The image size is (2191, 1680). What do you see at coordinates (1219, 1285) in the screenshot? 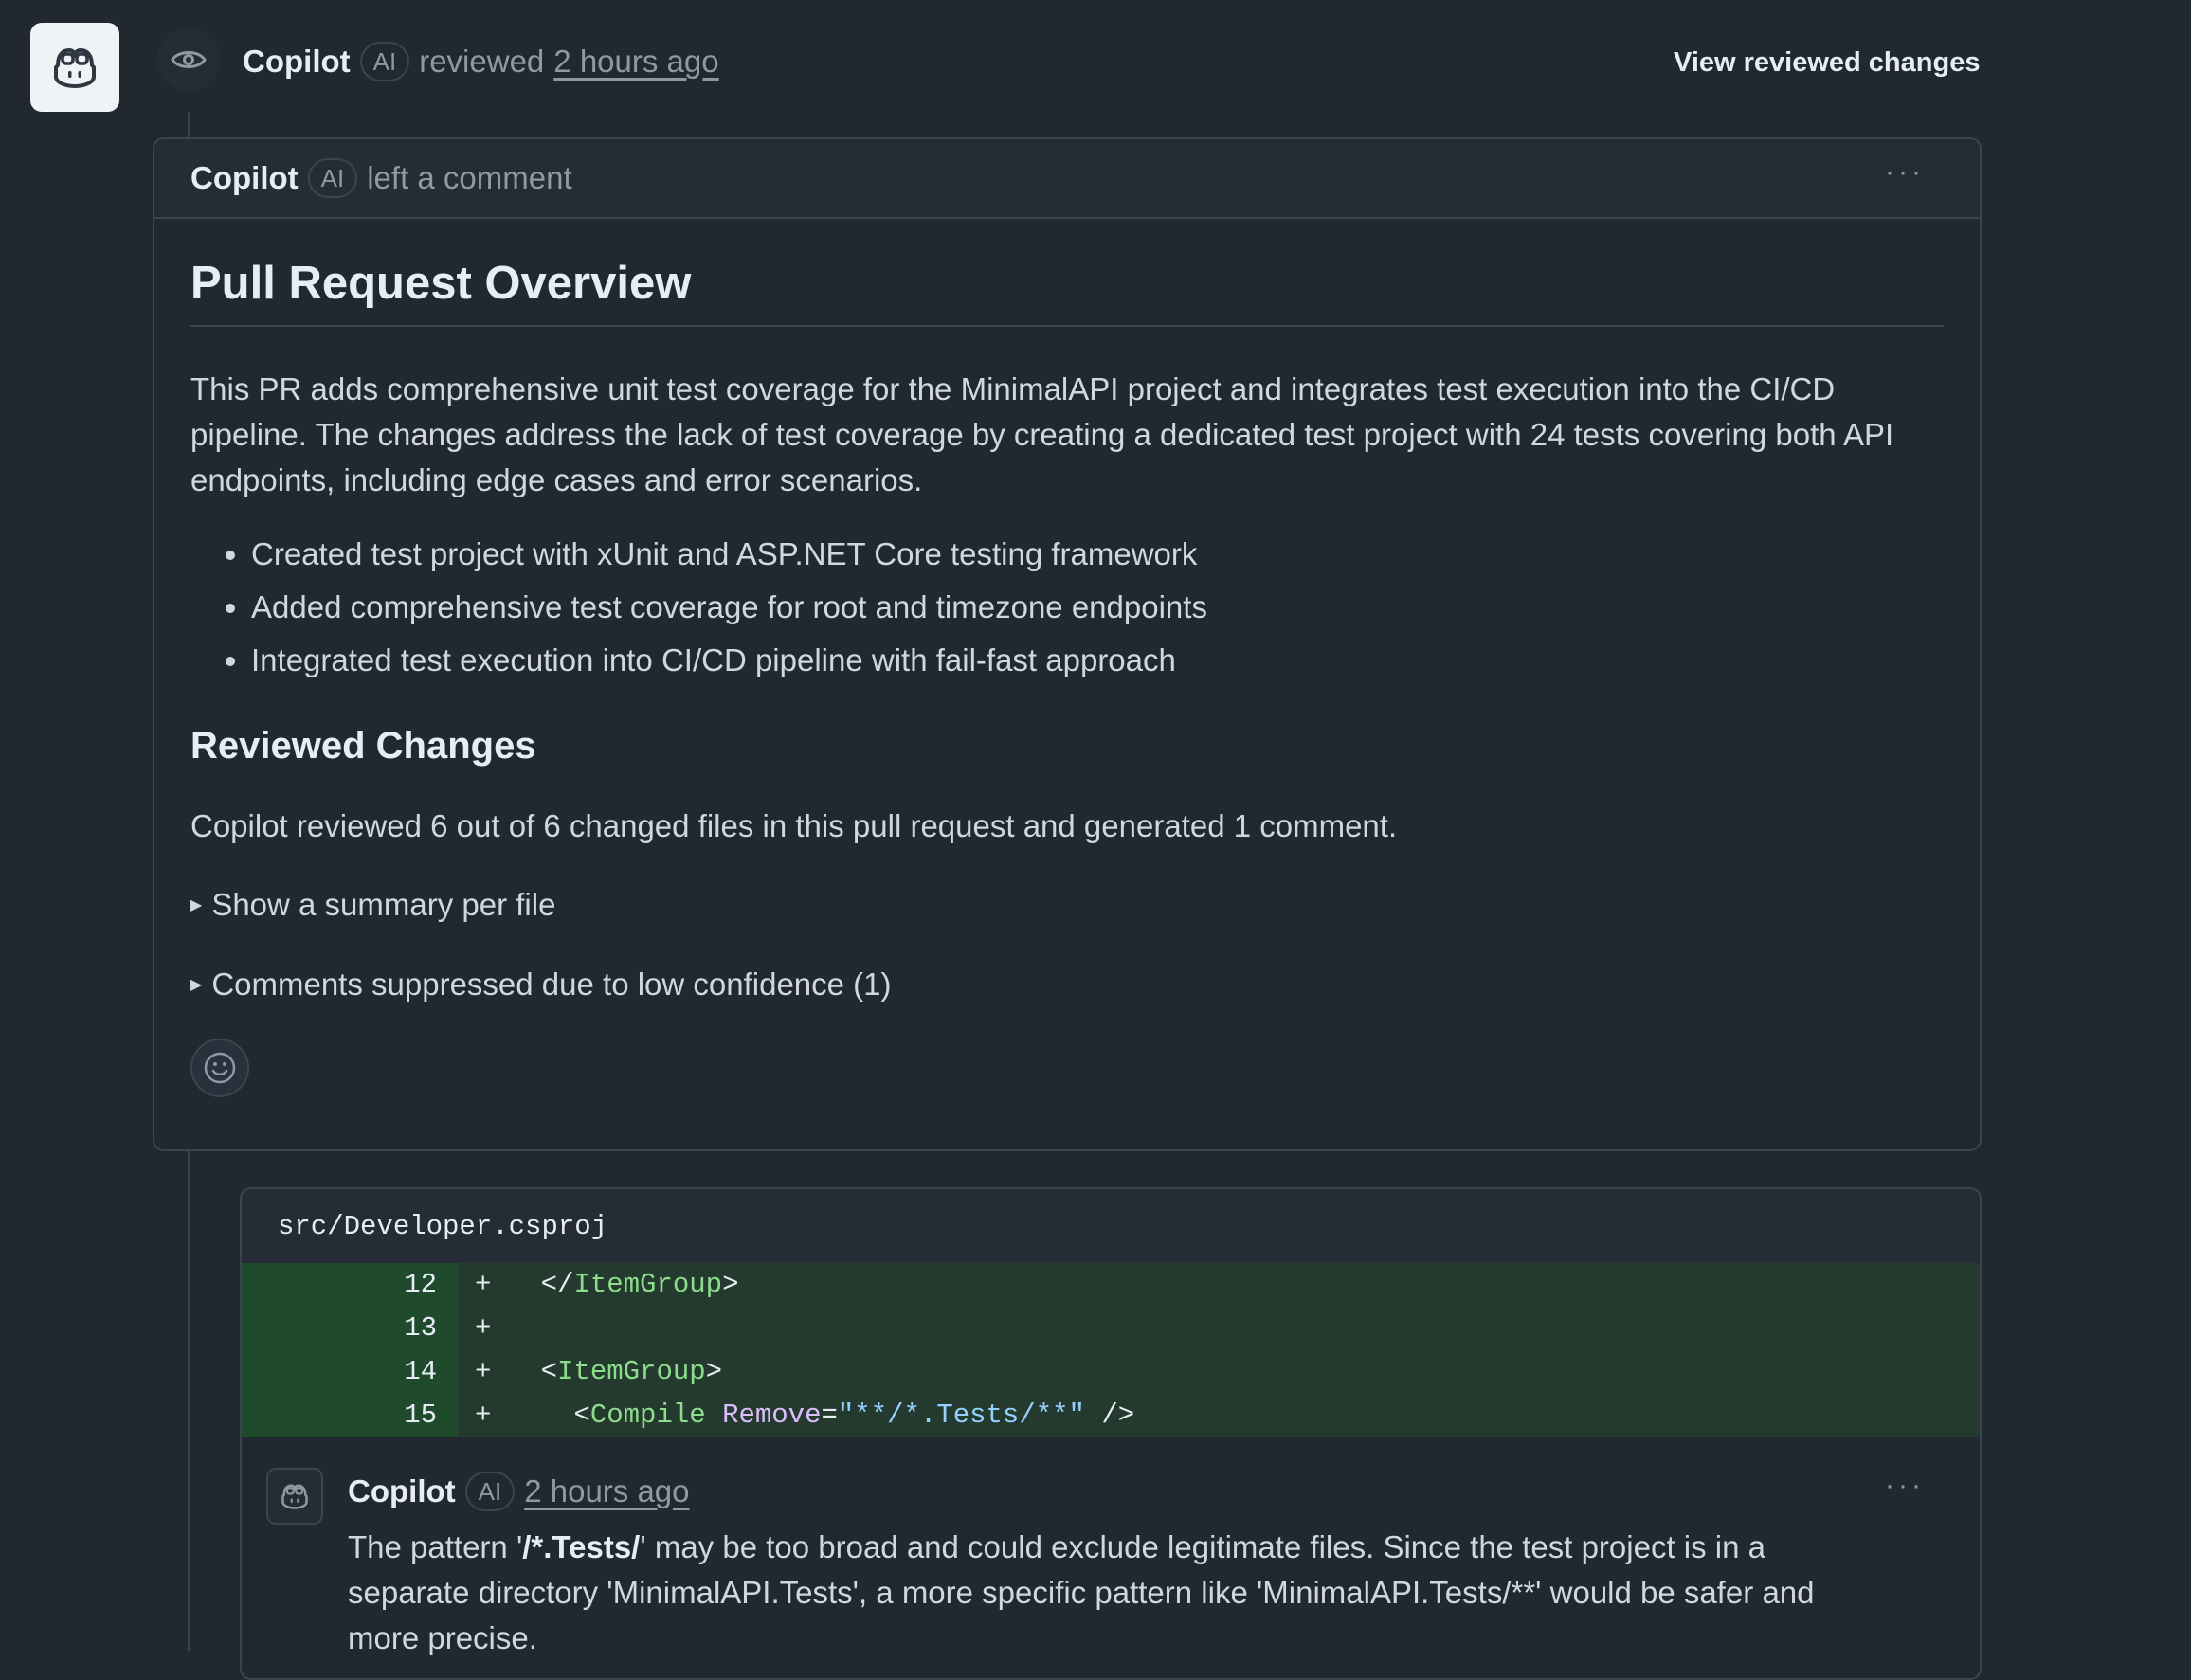
I see `diff-code: + </ItemGroup>` at bounding box center [1219, 1285].